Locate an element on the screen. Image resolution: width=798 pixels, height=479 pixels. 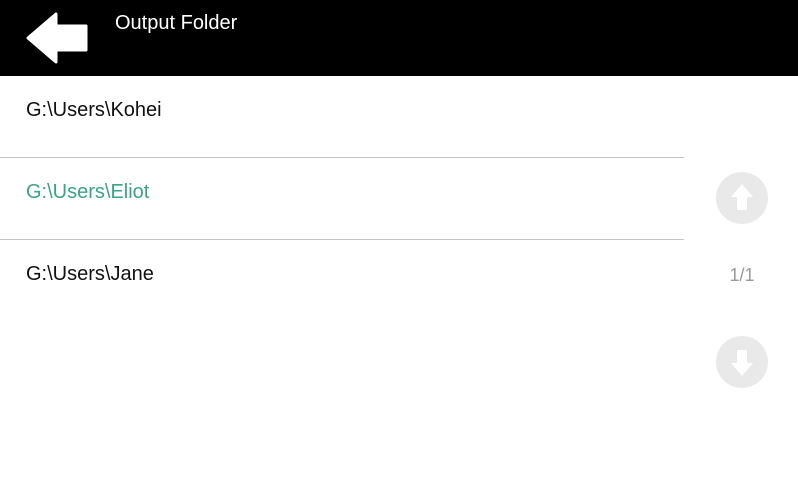
folder-item-kohei: G:\Users\Kohei is located at coordinates (342, 117).